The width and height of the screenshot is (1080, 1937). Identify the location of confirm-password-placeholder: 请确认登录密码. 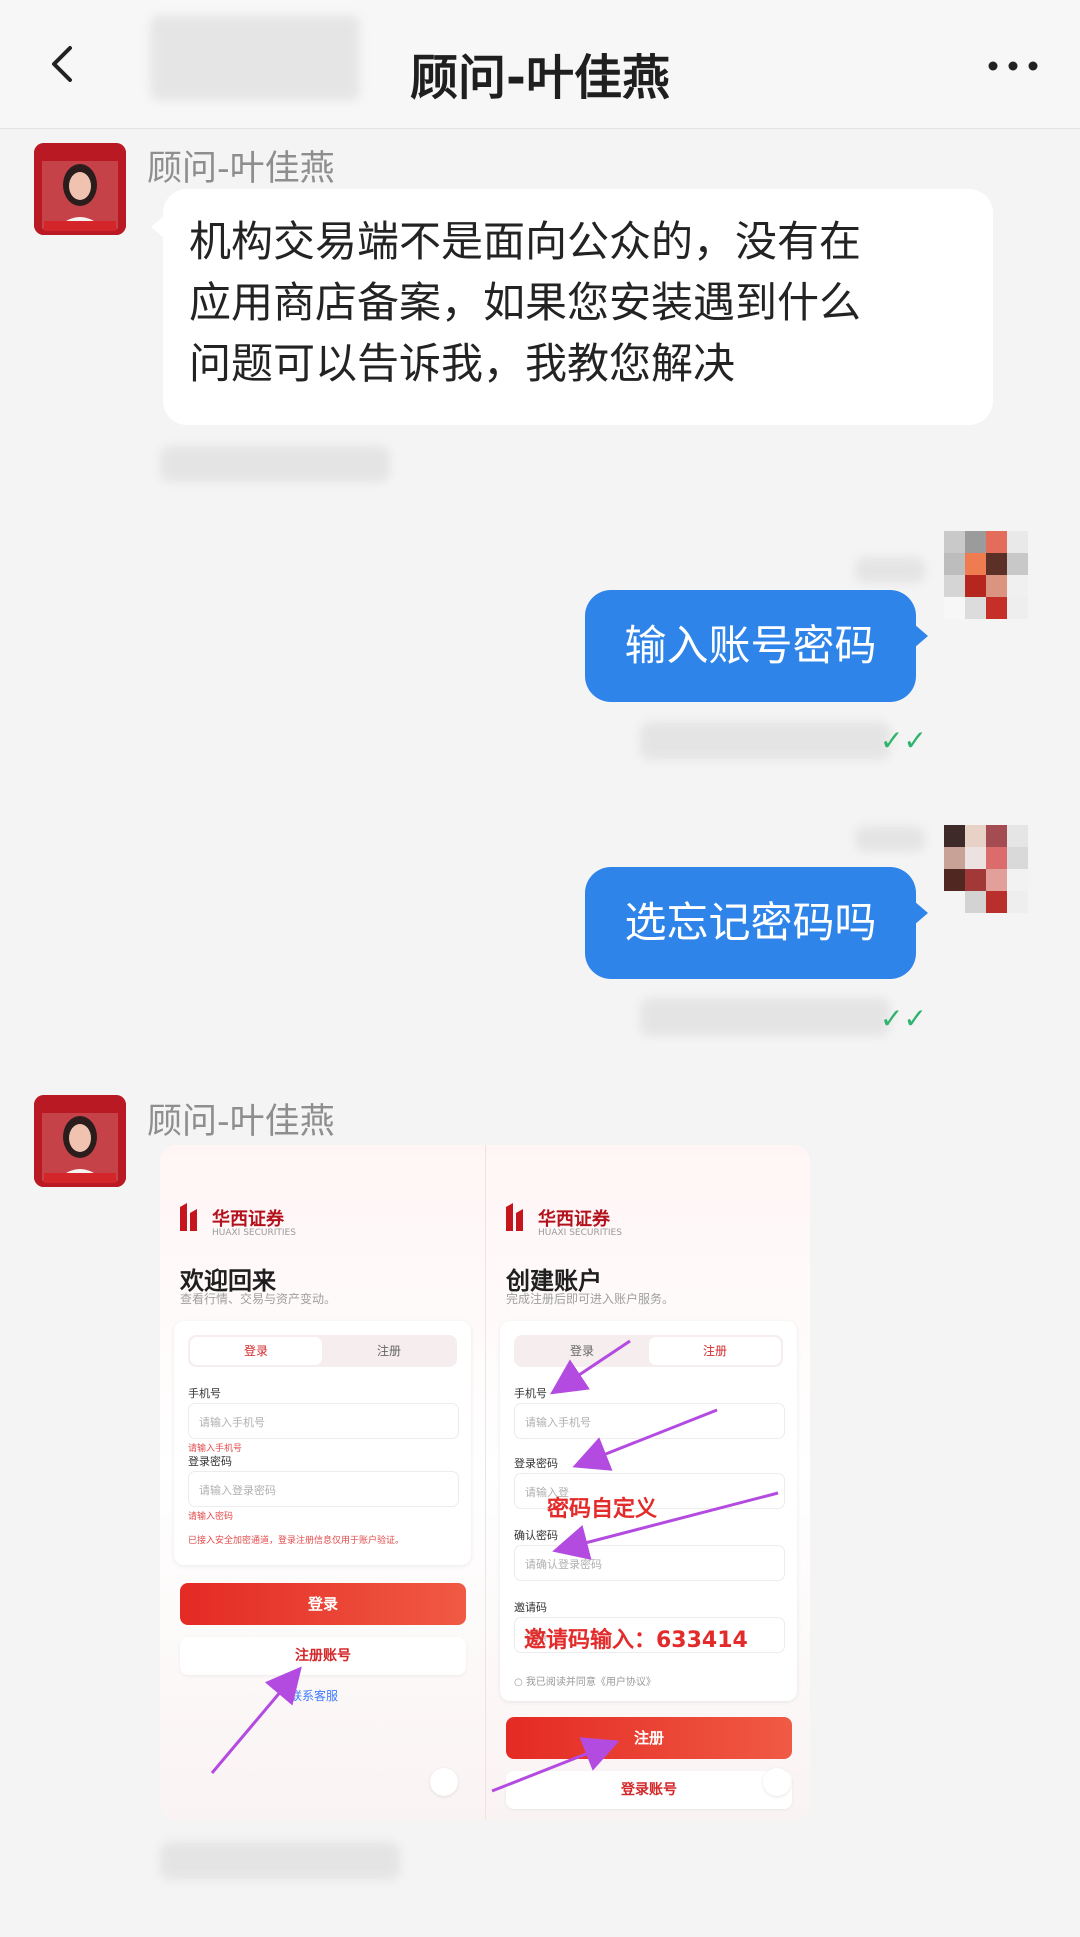
(563, 1564).